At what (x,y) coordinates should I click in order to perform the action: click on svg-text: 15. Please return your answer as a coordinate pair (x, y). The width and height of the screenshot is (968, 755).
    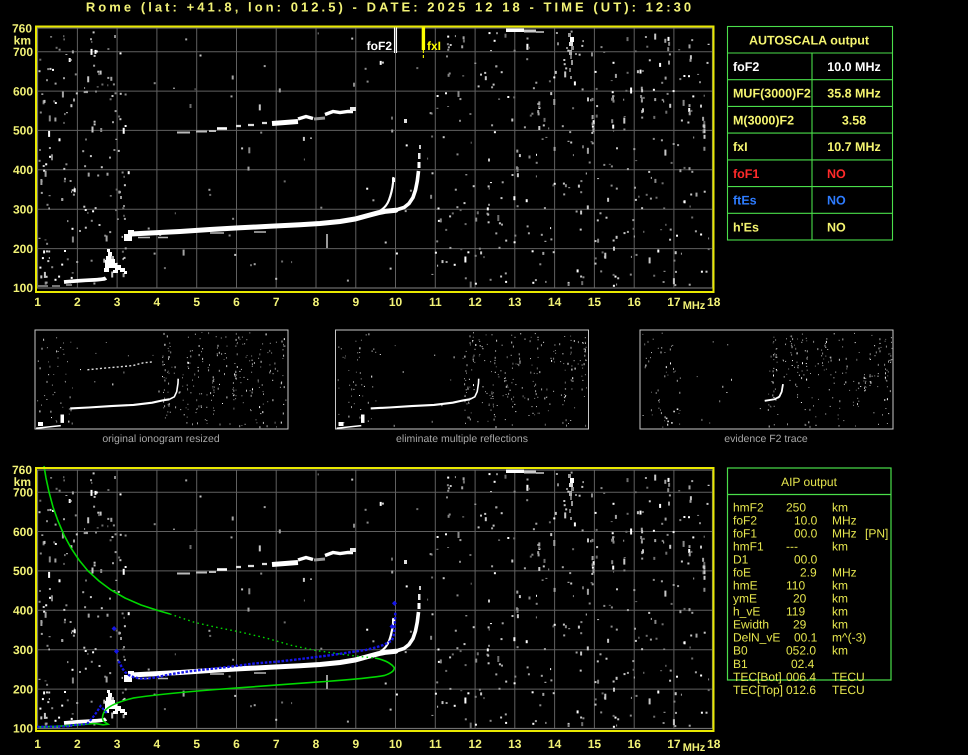
    Looking at the image, I should click on (595, 744).